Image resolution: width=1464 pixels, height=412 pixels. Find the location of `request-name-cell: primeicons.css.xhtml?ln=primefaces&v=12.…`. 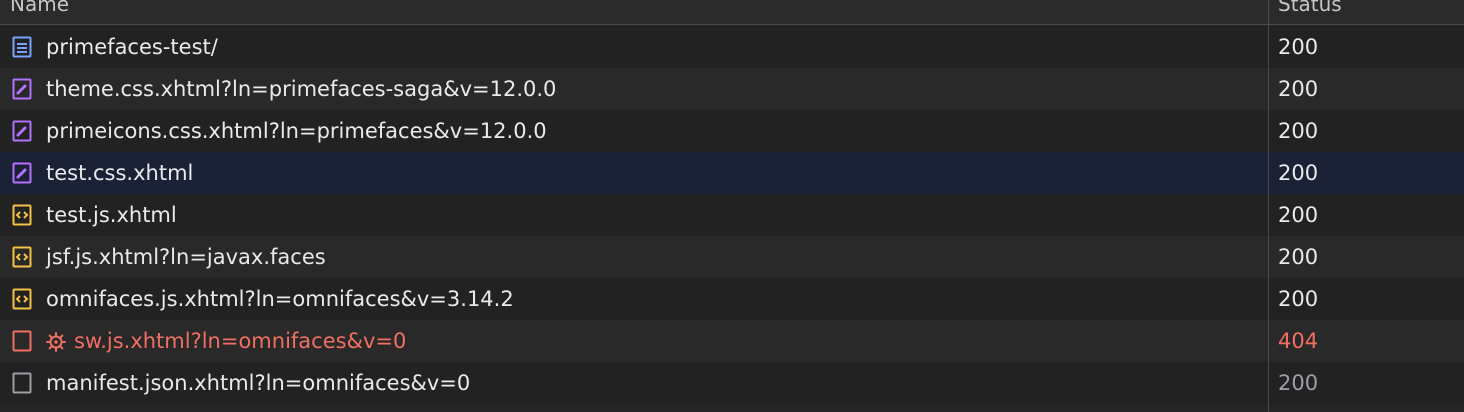

request-name-cell: primeicons.css.xhtml?ln=primefaces&v=12.… is located at coordinates (634, 131).